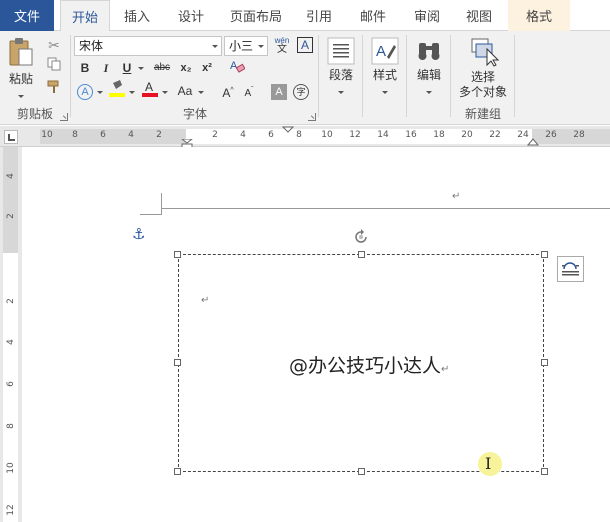 The width and height of the screenshot is (610, 522). What do you see at coordinates (177, 471) in the screenshot?
I see `resize-handle-bottom-left` at bounding box center [177, 471].